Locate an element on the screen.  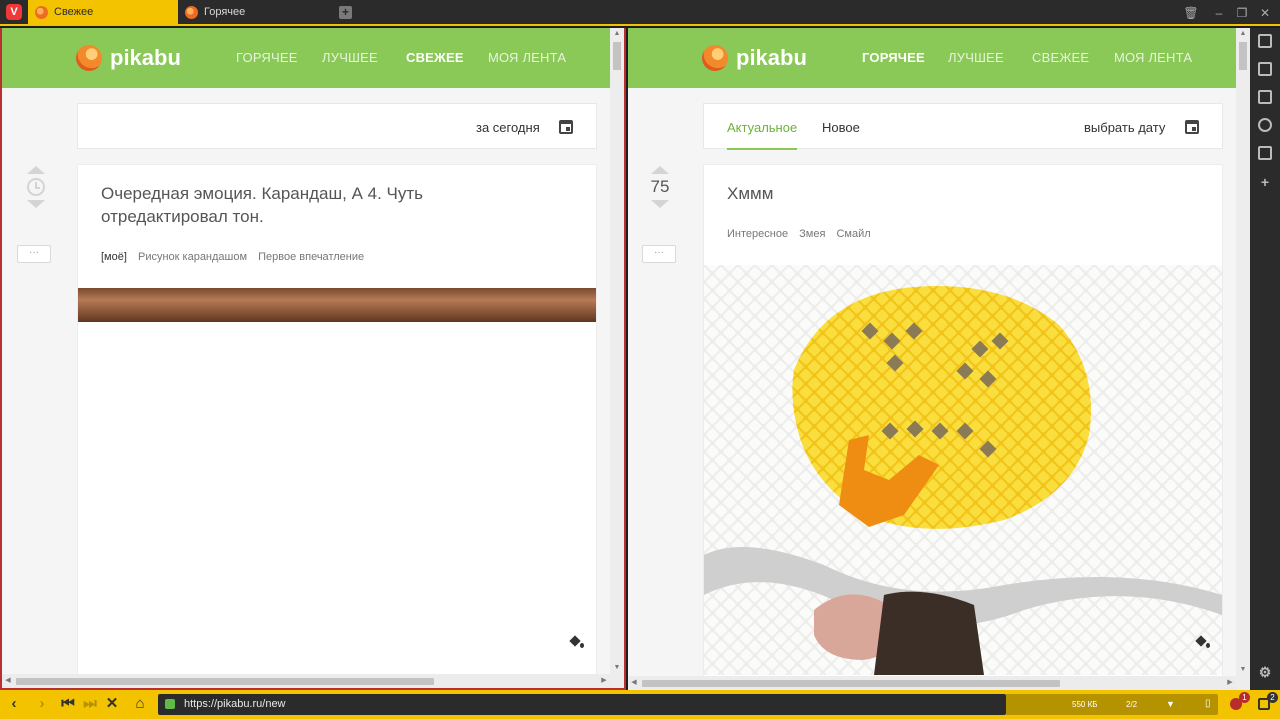
tag: Первое впечатление is located at coordinates (311, 257).